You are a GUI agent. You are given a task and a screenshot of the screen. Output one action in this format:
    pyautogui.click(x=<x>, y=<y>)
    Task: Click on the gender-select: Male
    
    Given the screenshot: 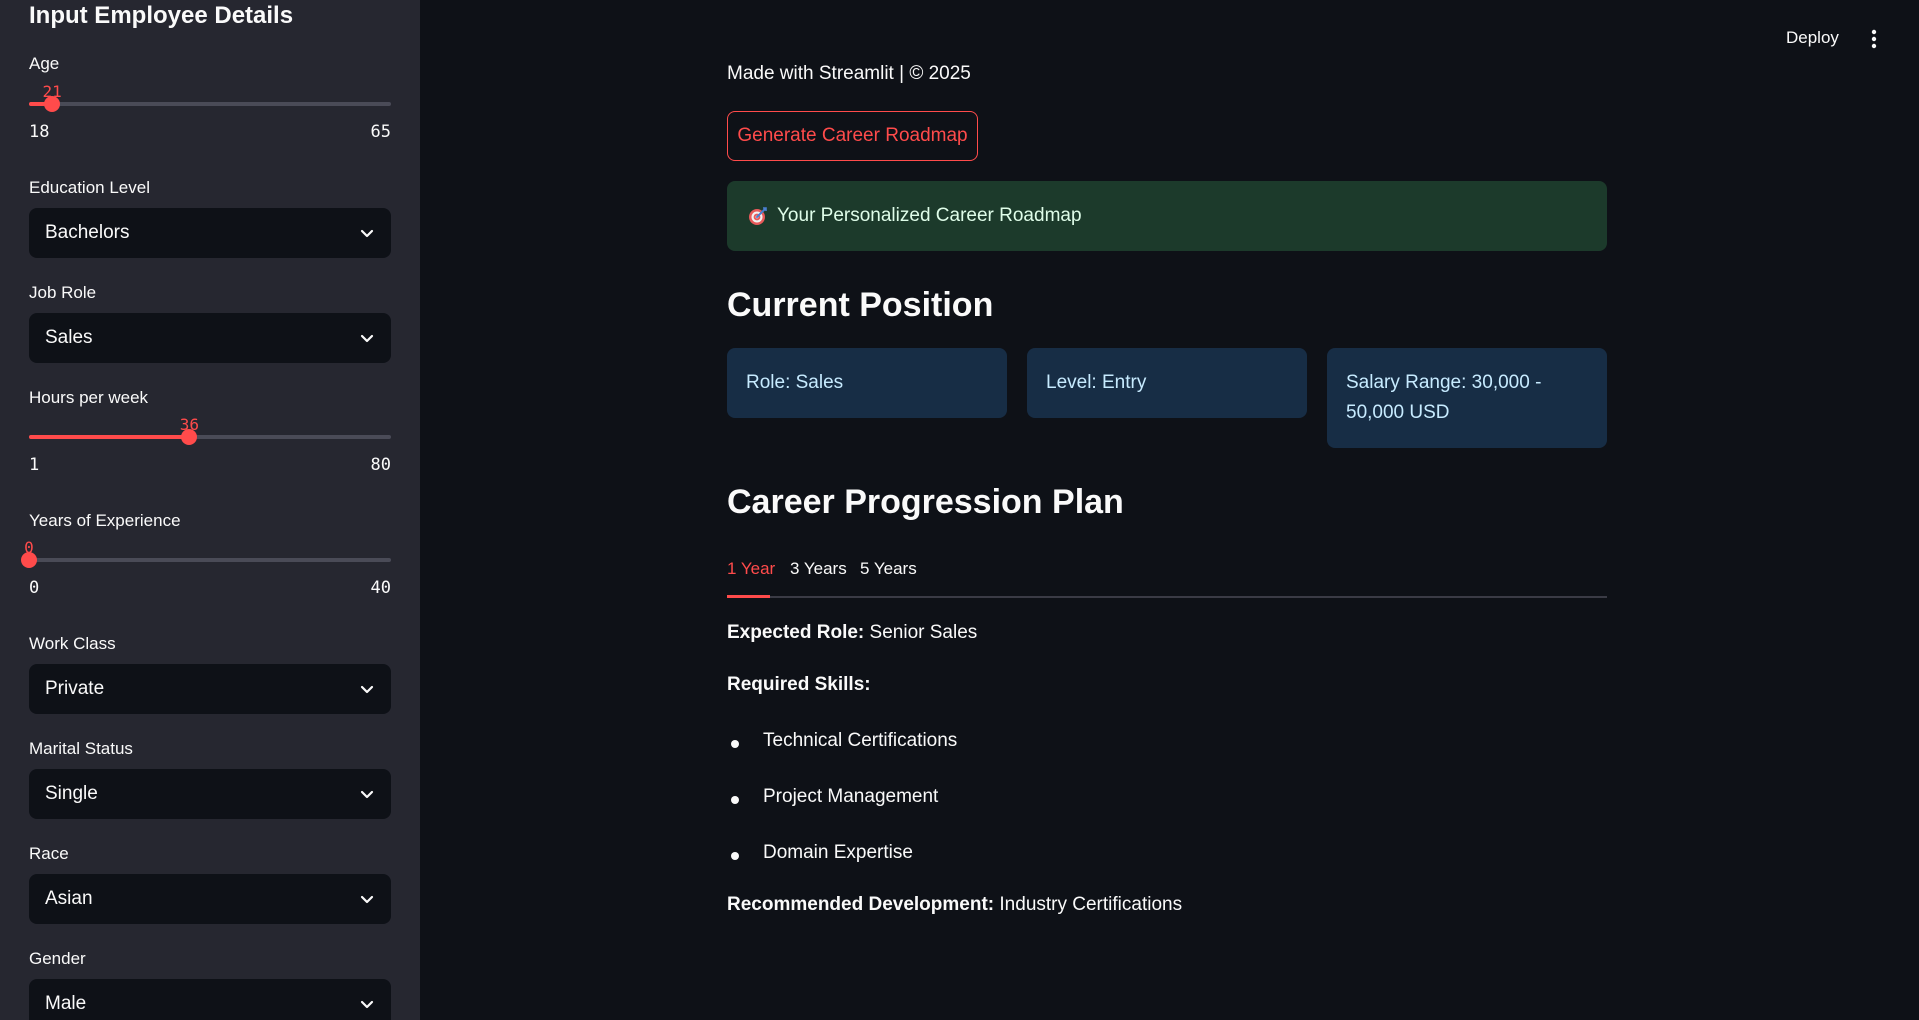 What is the action you would take?
    pyautogui.click(x=210, y=999)
    